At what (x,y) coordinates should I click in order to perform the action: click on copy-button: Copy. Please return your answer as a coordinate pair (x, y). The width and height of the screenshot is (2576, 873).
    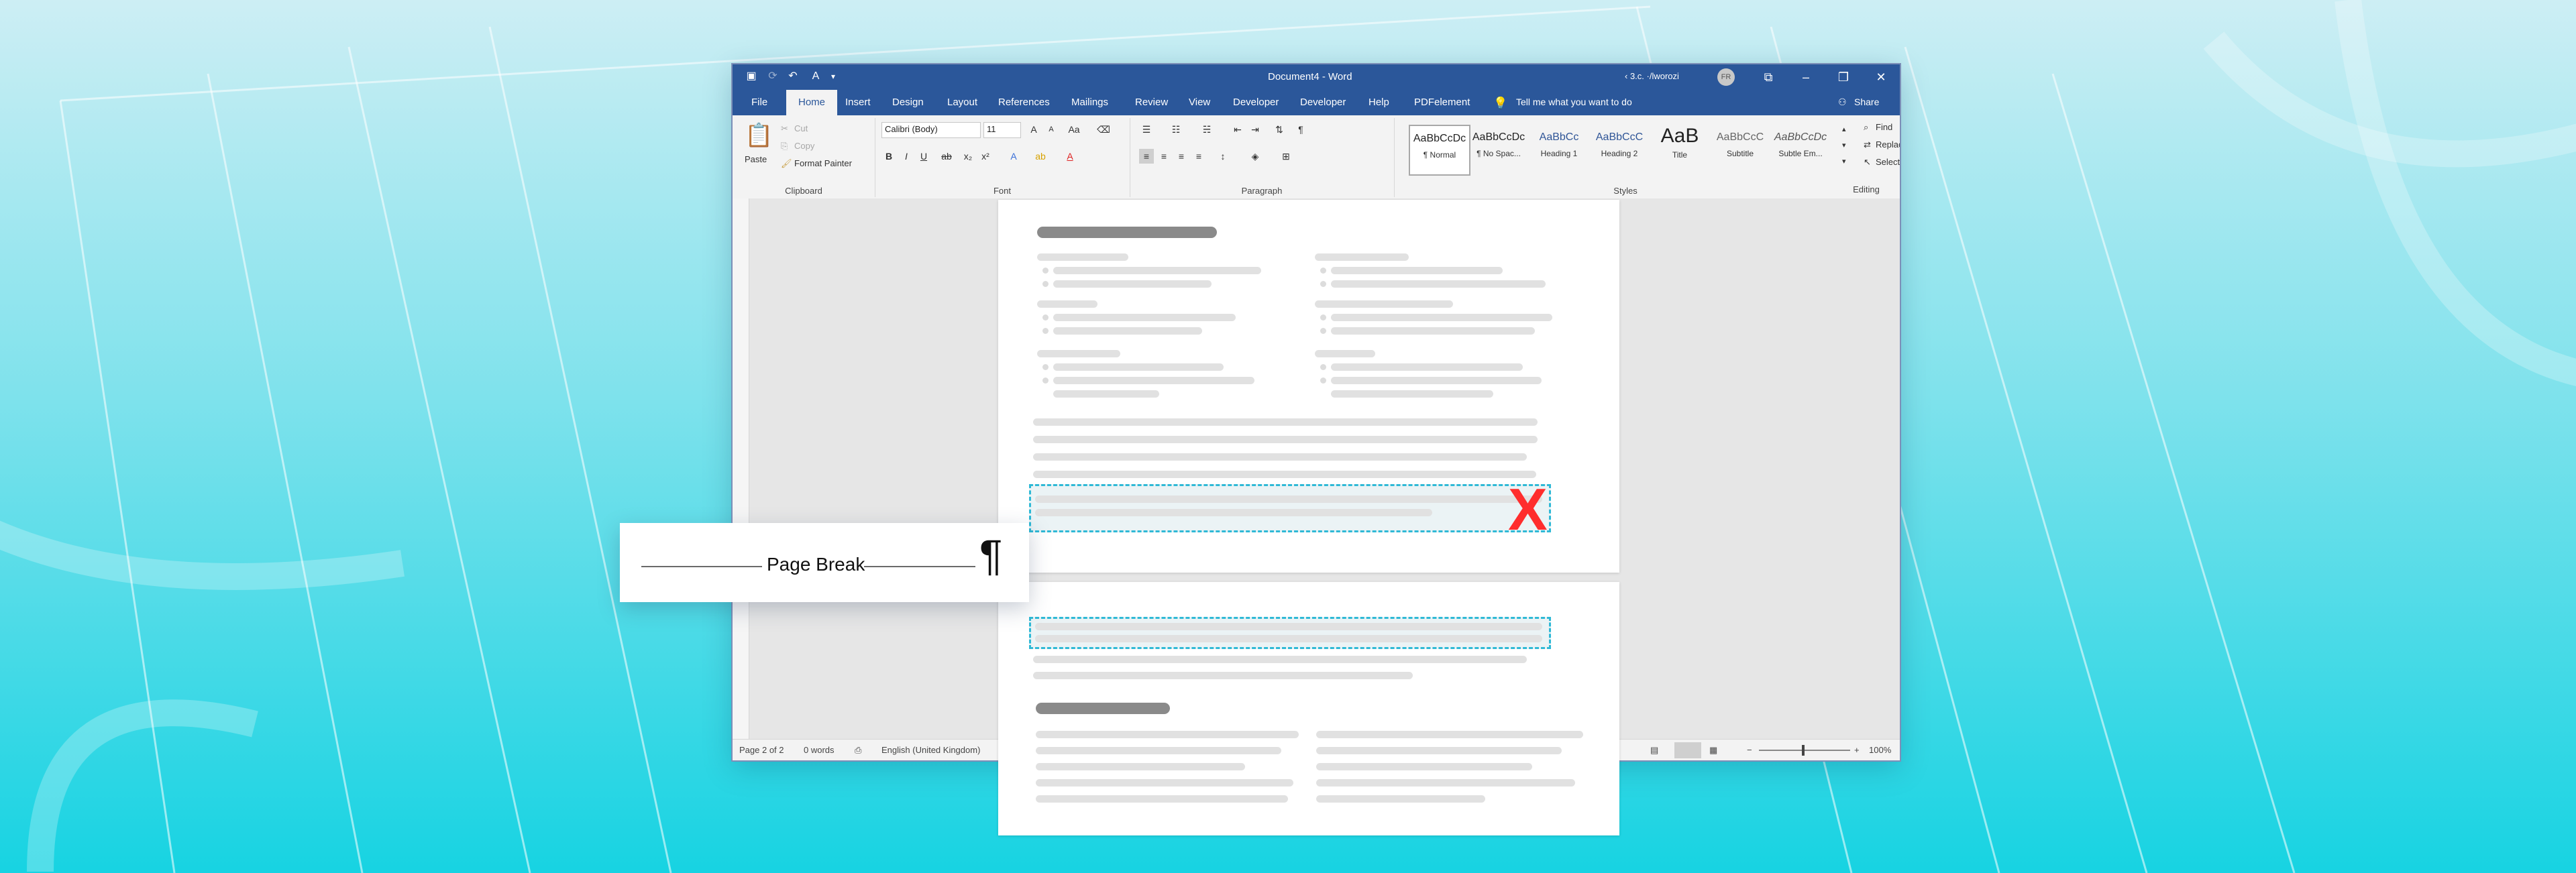
    Looking at the image, I should click on (804, 146).